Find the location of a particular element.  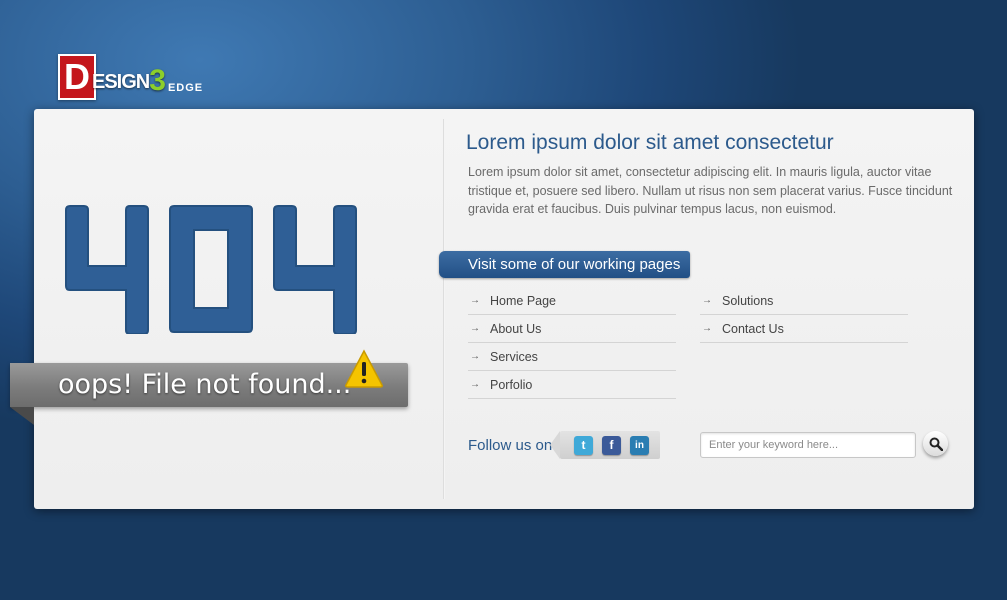

link-about-us: → About Us is located at coordinates (572, 329).